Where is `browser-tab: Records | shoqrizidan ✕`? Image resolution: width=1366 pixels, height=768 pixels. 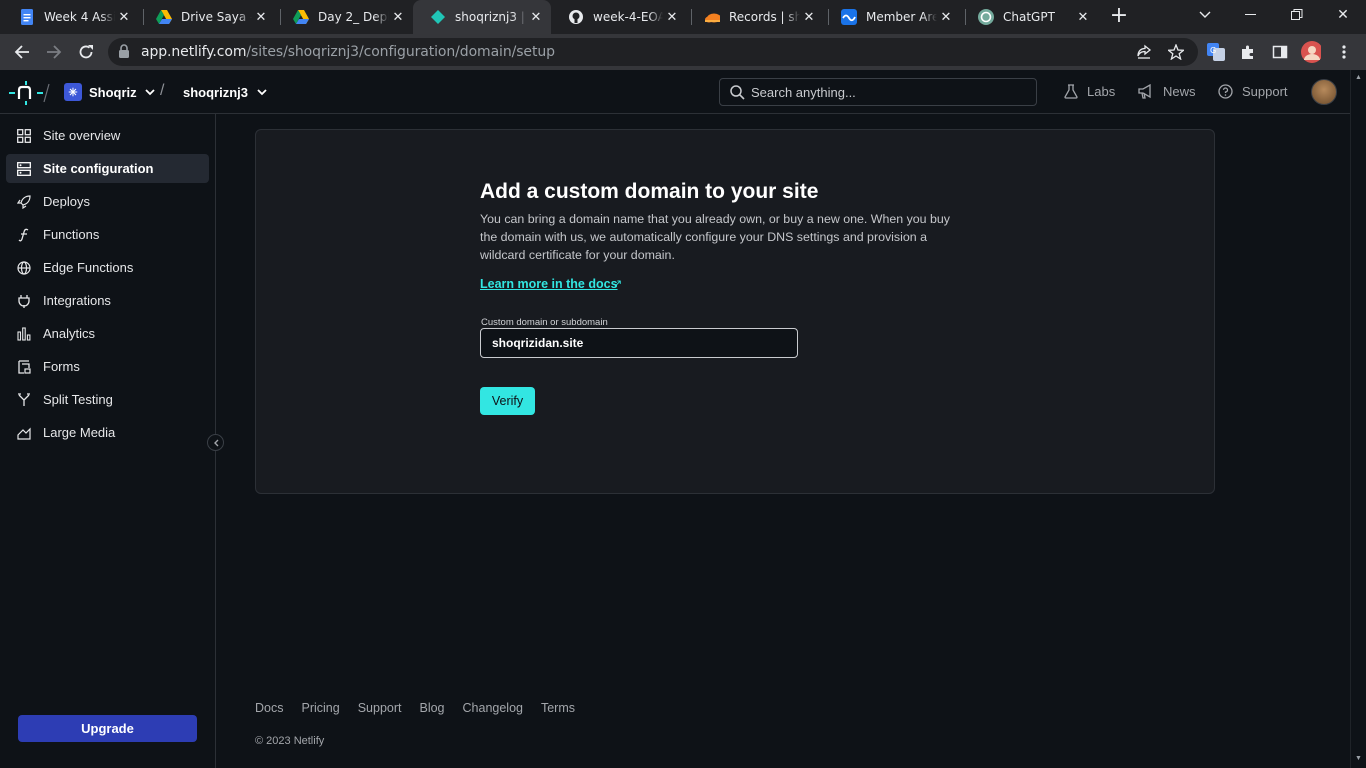
browser-tab: Records | shoqrizidan ✕ is located at coordinates (755, 17).